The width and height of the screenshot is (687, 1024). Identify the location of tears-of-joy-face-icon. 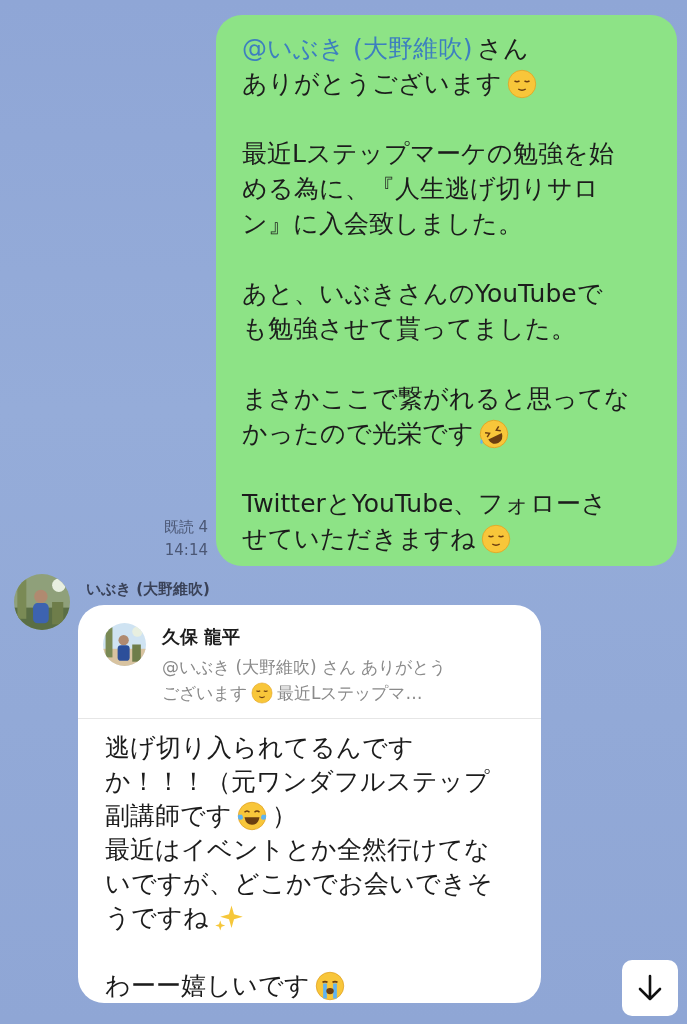
(252, 815).